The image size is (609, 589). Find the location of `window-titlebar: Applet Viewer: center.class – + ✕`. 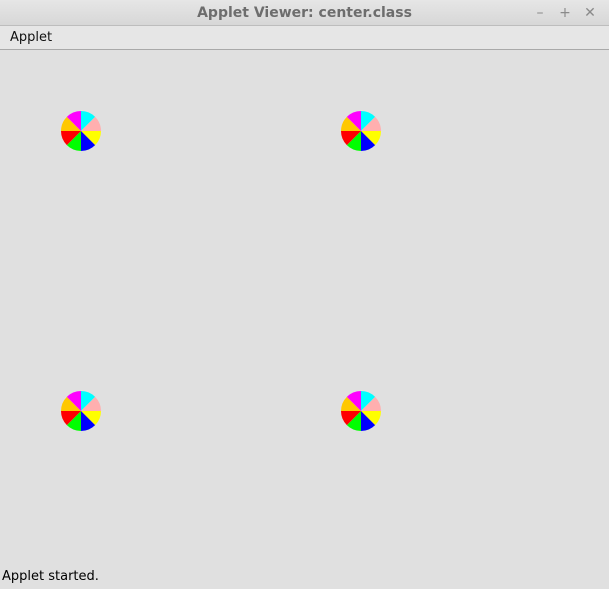

window-titlebar: Applet Viewer: center.class – + ✕ is located at coordinates (304, 13).